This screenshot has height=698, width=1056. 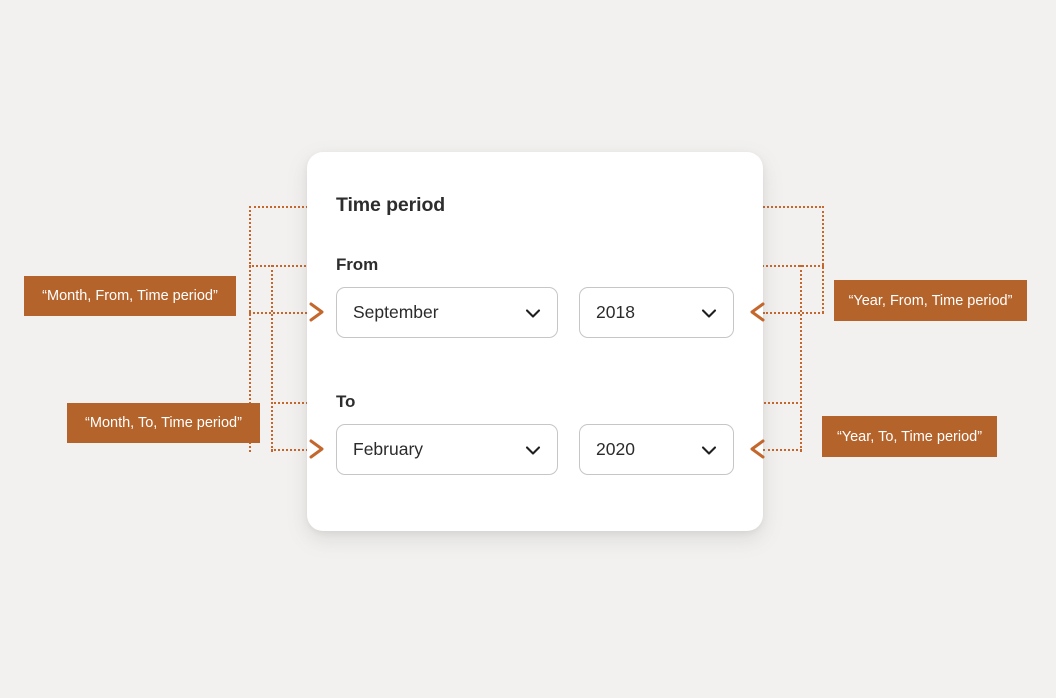 What do you see at coordinates (447, 312) in the screenshot?
I see `from-month-select: September` at bounding box center [447, 312].